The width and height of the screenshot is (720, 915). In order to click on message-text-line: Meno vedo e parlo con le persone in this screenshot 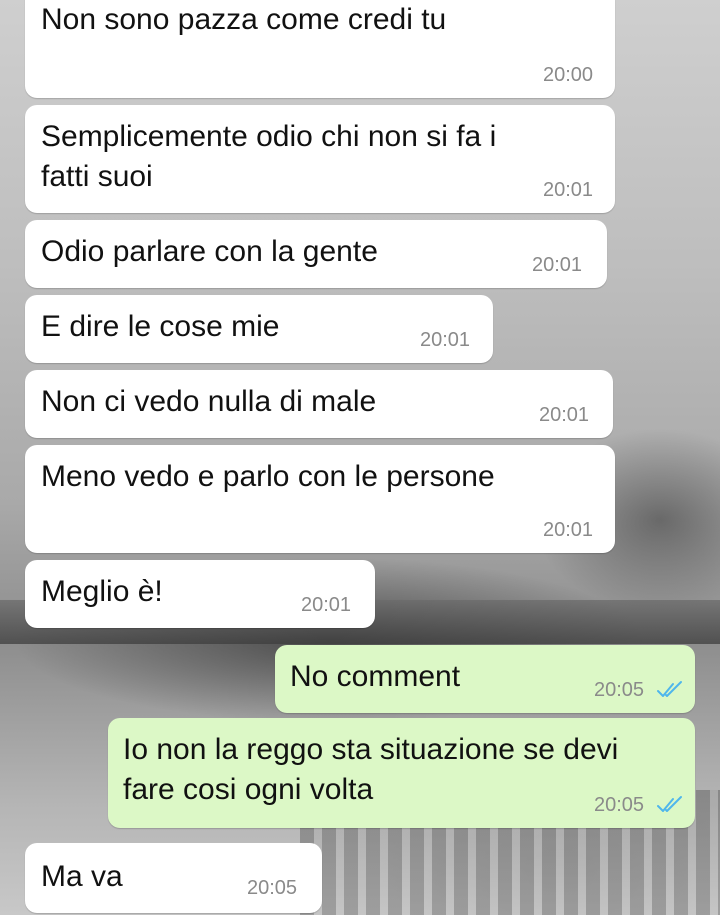, I will do `click(268, 476)`.